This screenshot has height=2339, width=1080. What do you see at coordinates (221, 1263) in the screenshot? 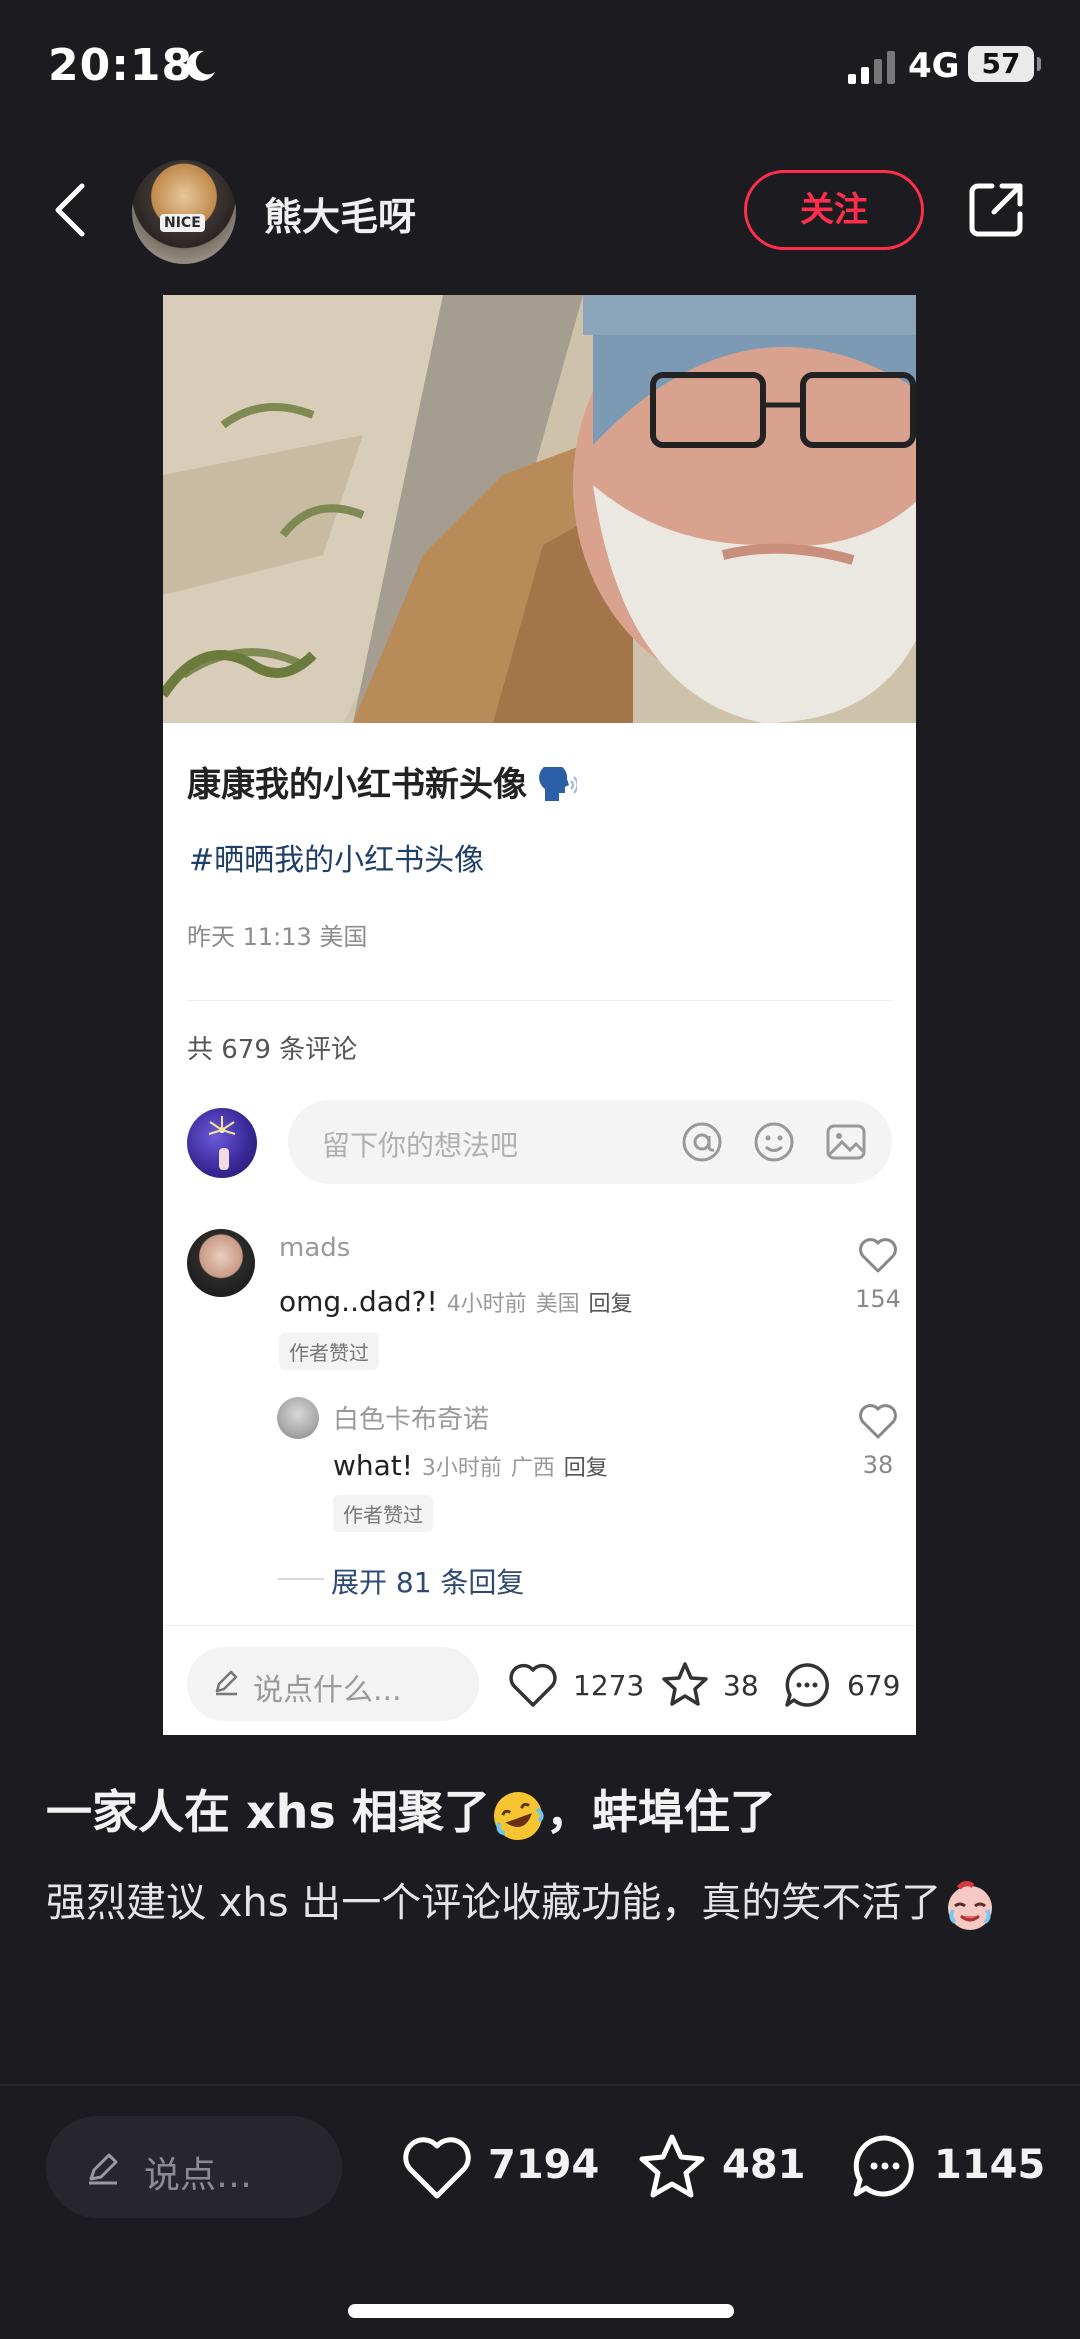
I see `commenter-avatar` at bounding box center [221, 1263].